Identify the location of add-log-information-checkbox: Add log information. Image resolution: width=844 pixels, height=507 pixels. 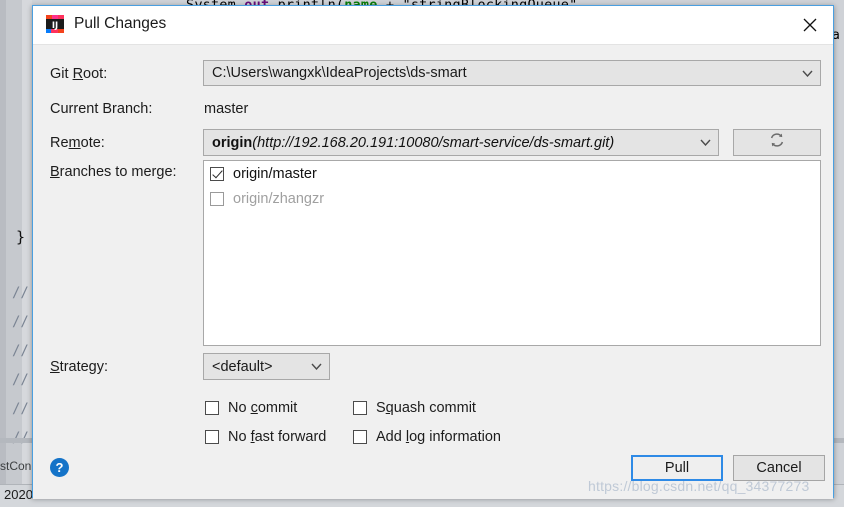
(427, 437).